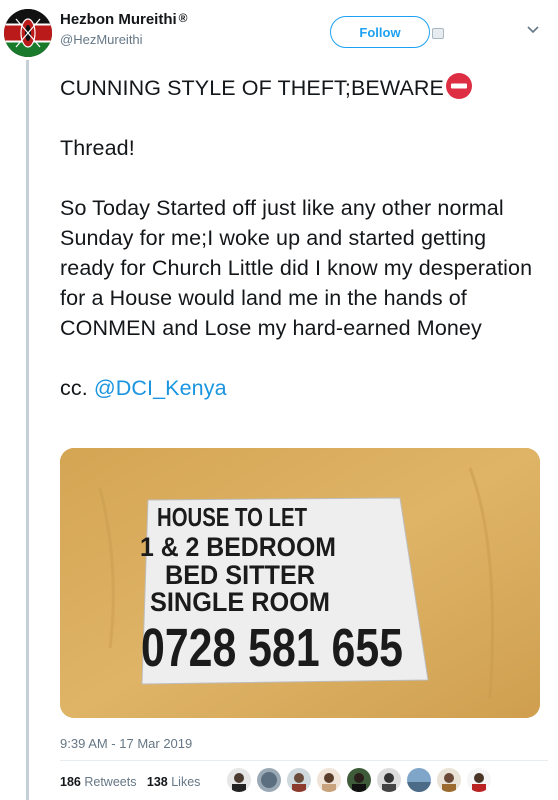  I want to click on chevron-down-icon, so click(533, 30).